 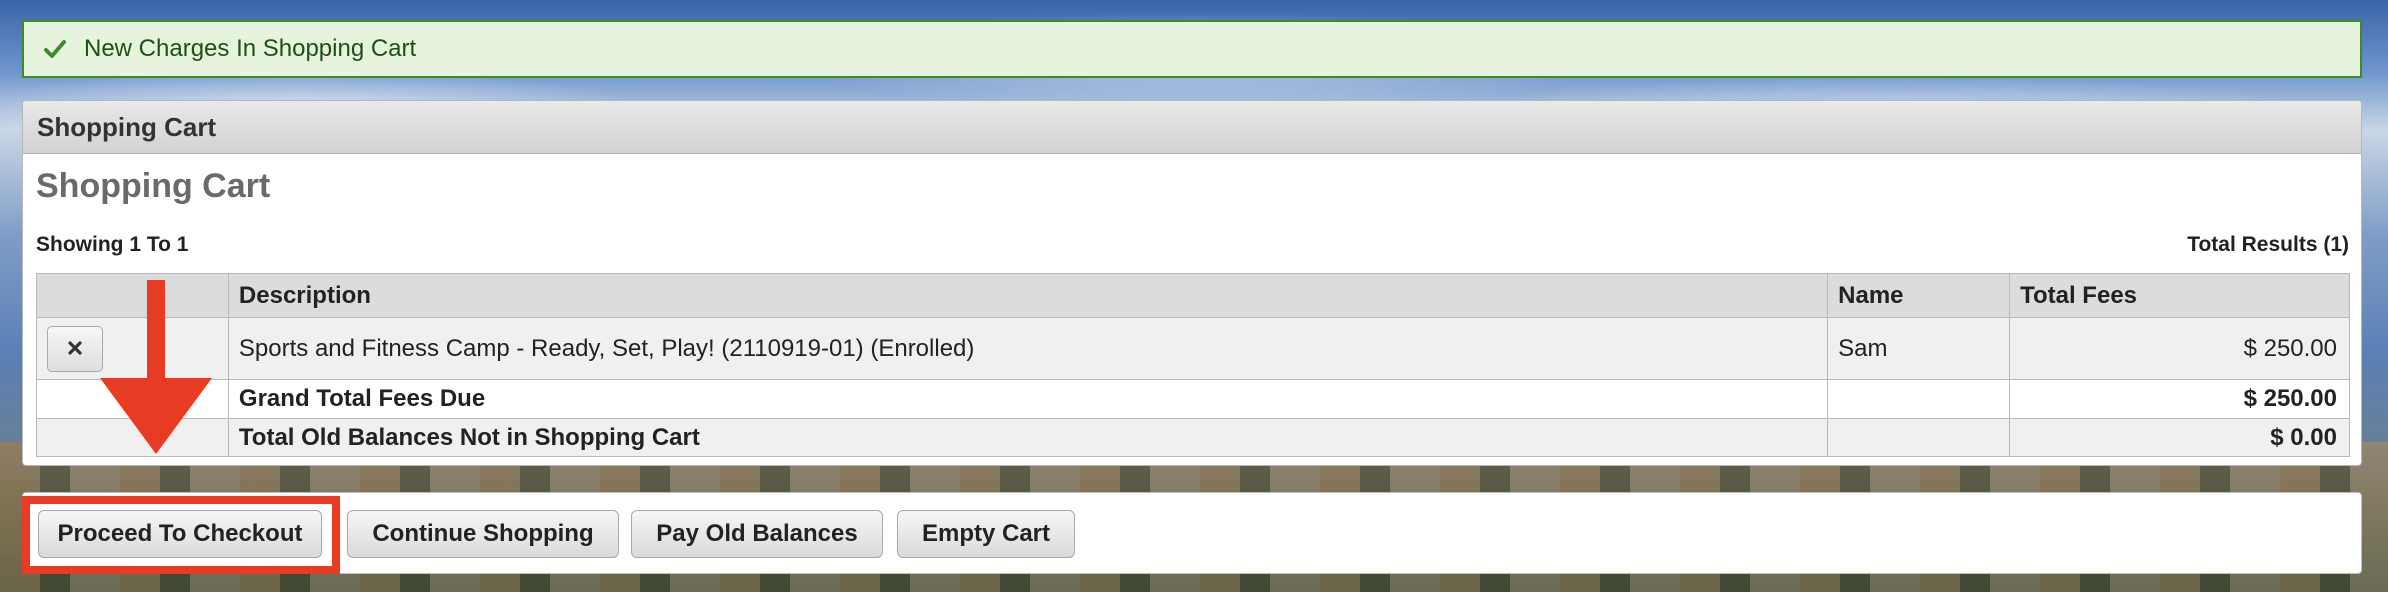 What do you see at coordinates (2179, 295) in the screenshot?
I see `column-header-total-fees: Total Fees` at bounding box center [2179, 295].